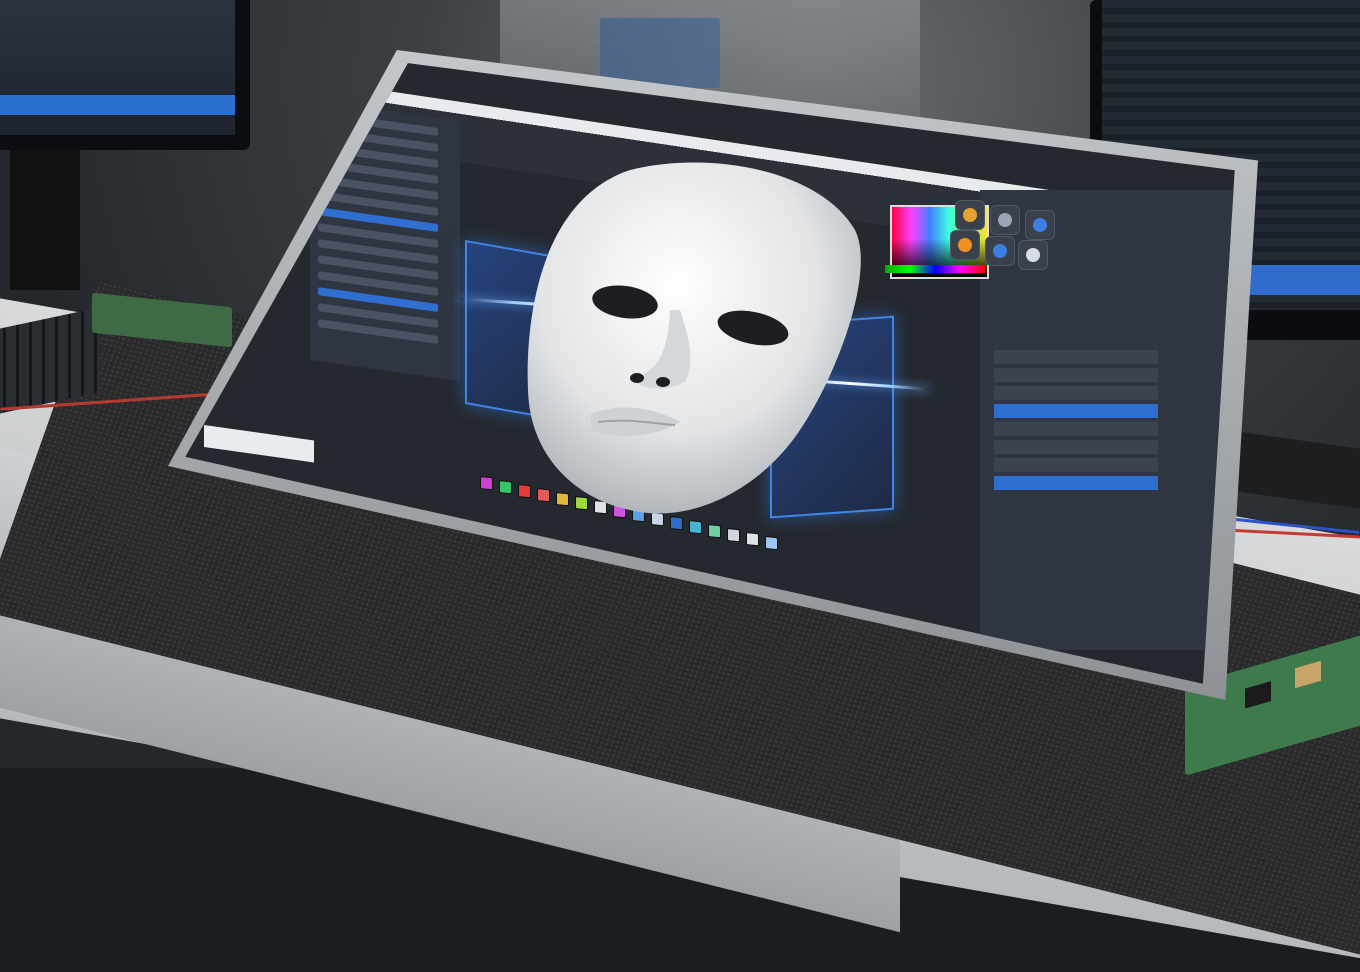  What do you see at coordinates (637, 378) in the screenshot?
I see `mask-nostril-left` at bounding box center [637, 378].